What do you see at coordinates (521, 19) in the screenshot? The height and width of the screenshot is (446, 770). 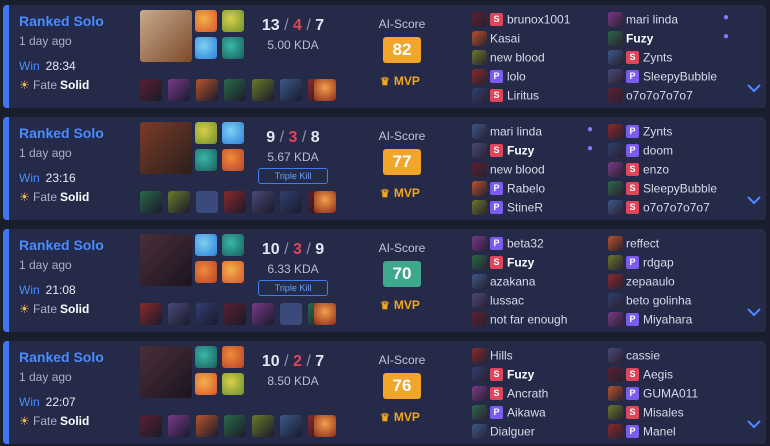 I see `participant: Sbrunox1001` at bounding box center [521, 19].